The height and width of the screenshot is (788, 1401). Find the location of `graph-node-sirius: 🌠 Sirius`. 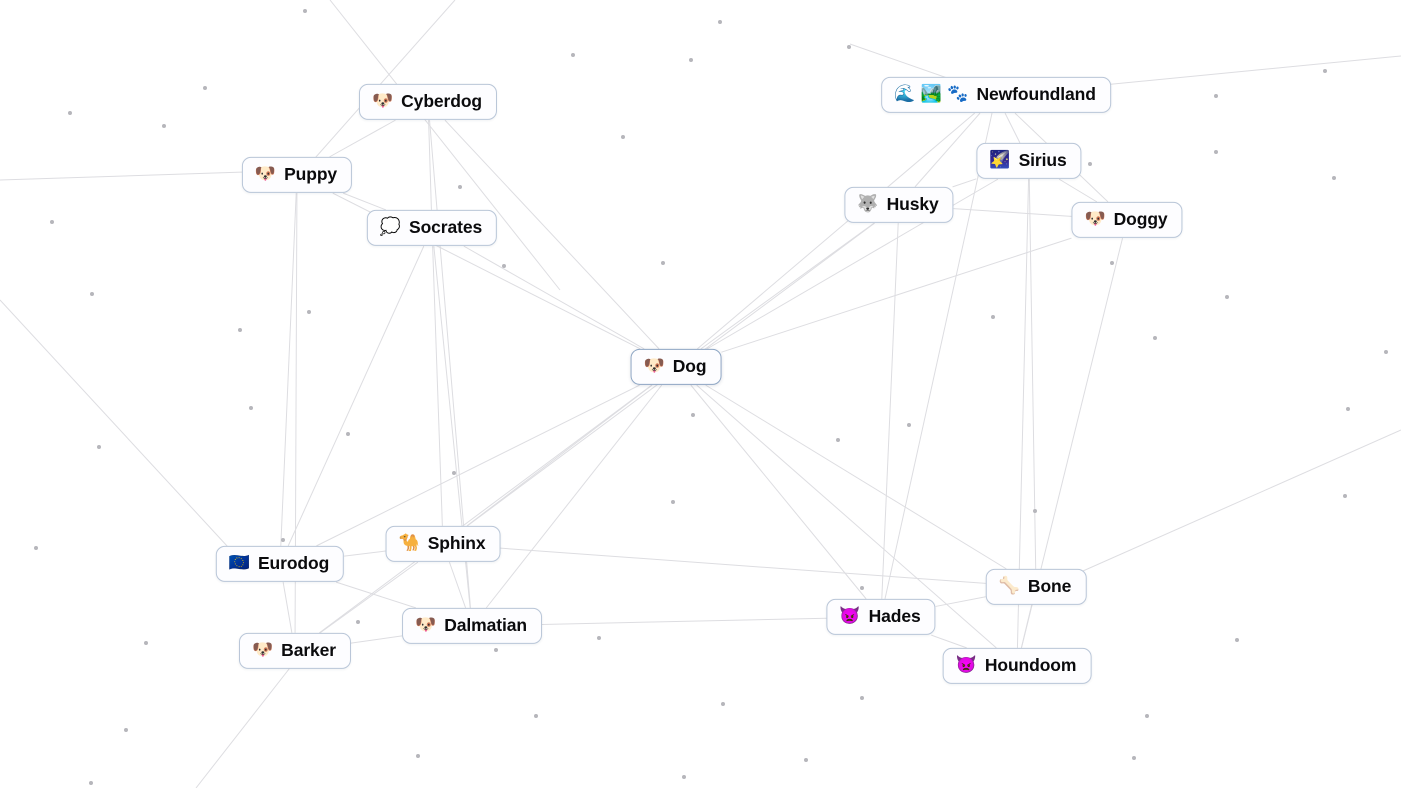

graph-node-sirius: 🌠 Sirius is located at coordinates (1029, 161).